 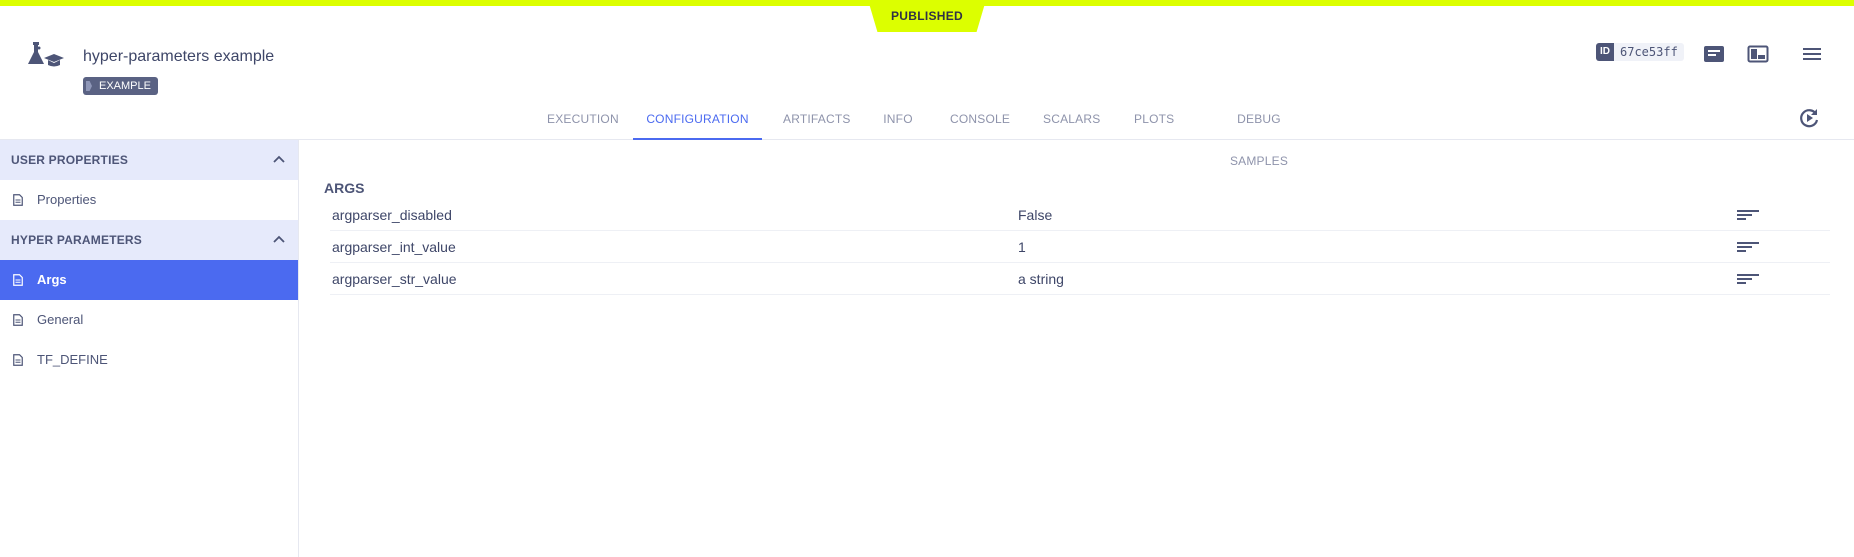 What do you see at coordinates (1809, 118) in the screenshot?
I see `auto-refresh-icon` at bounding box center [1809, 118].